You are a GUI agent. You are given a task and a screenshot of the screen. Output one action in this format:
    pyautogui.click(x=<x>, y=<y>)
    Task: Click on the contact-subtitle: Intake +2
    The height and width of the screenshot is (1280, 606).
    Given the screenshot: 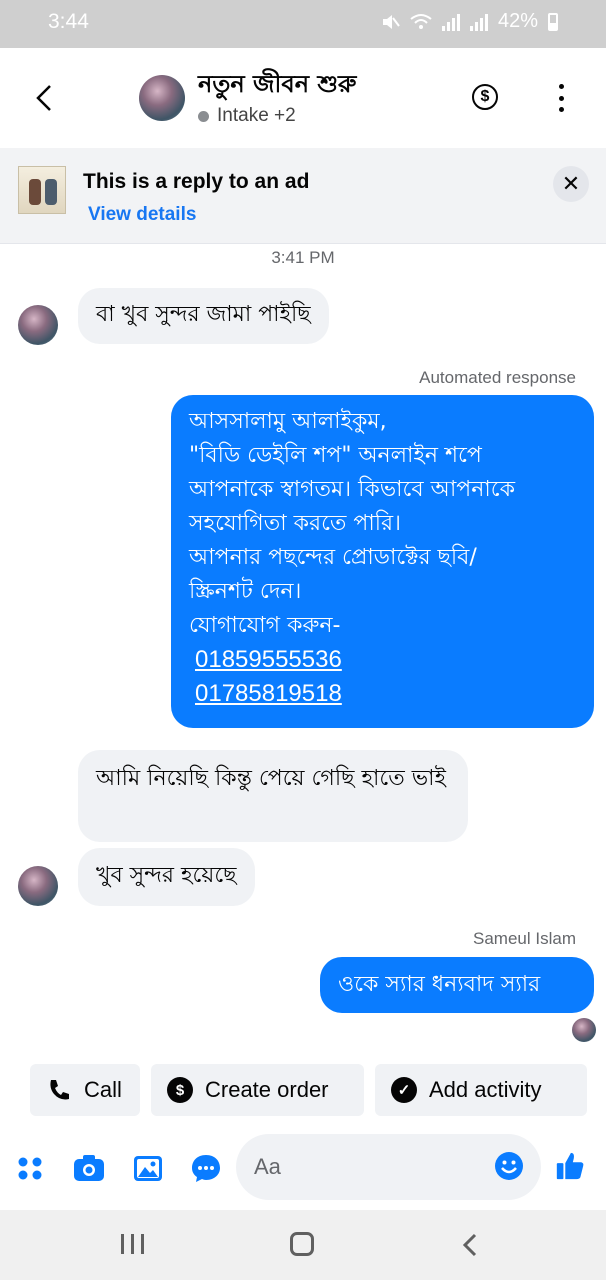 What is the action you would take?
    pyautogui.click(x=247, y=116)
    